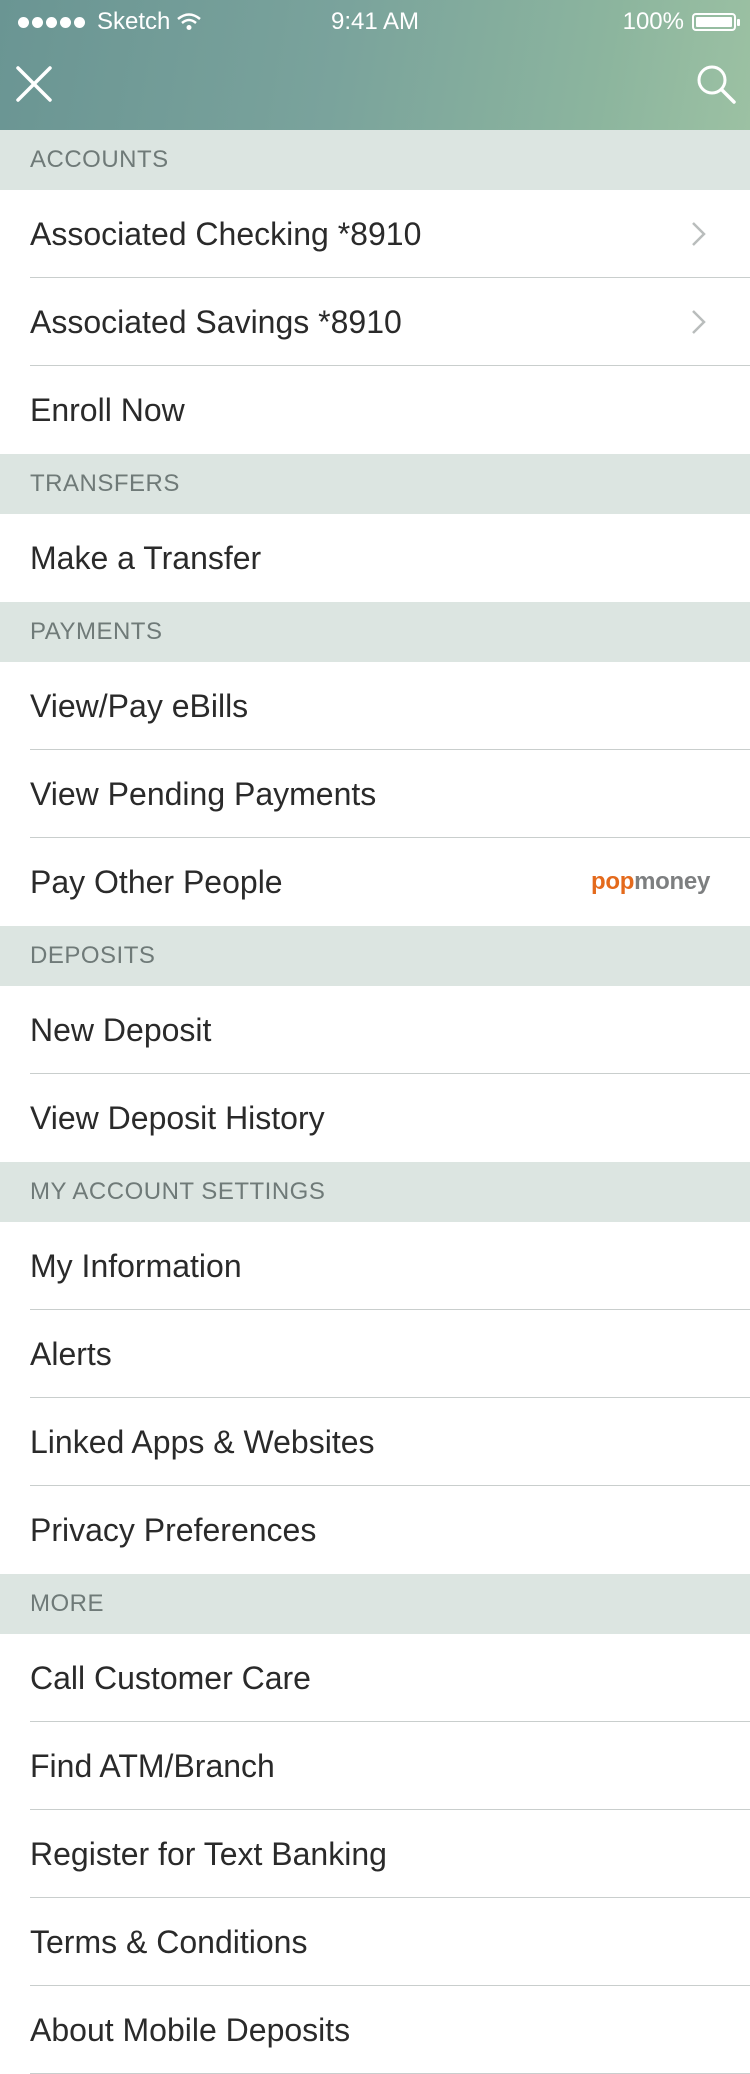 The height and width of the screenshot is (2074, 750). I want to click on menu-item-label: Linked Apps & Websites, so click(202, 1441).